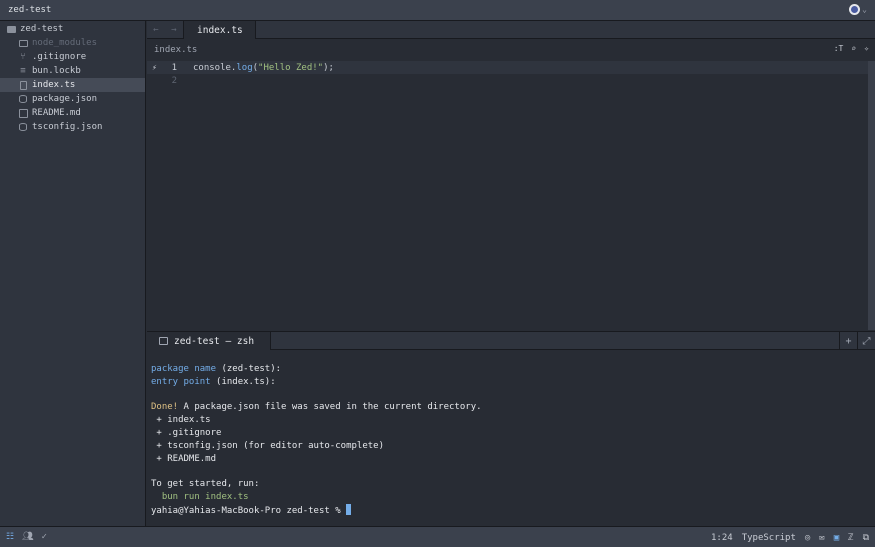 The height and width of the screenshot is (547, 875). I want to click on terminal-tab-label: zed-test — zsh, so click(214, 341).